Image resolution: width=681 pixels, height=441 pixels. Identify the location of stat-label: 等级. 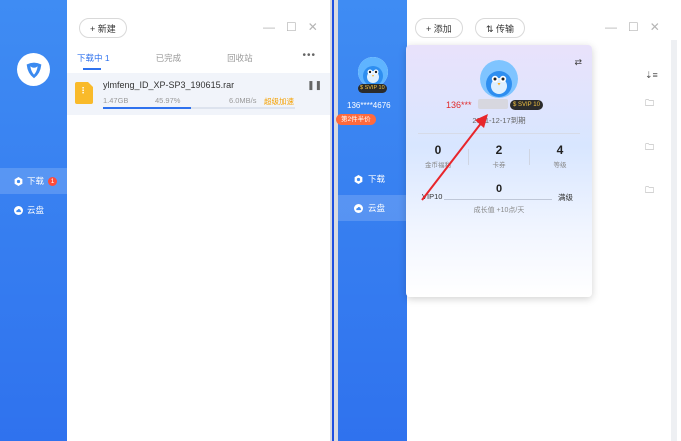
(560, 165).